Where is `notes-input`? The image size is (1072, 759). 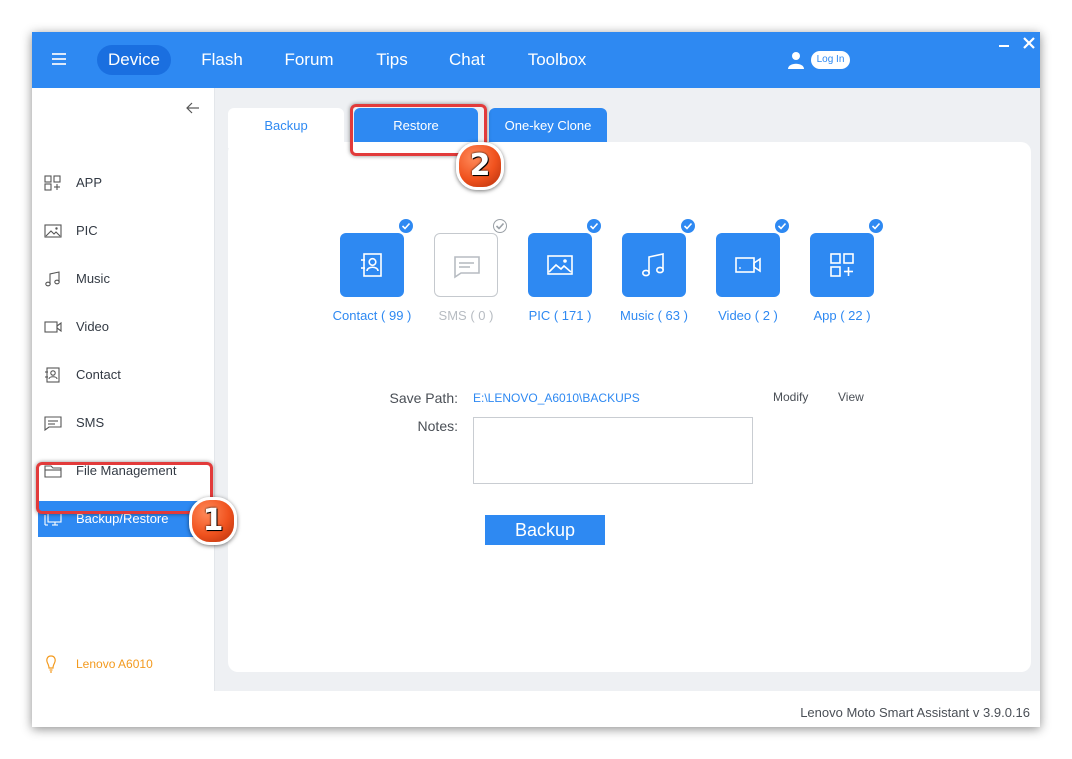
notes-input is located at coordinates (613, 450).